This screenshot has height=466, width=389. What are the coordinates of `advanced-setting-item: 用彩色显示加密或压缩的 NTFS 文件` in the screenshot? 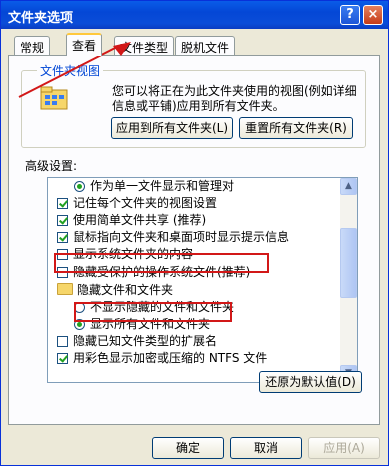 It's located at (162, 358).